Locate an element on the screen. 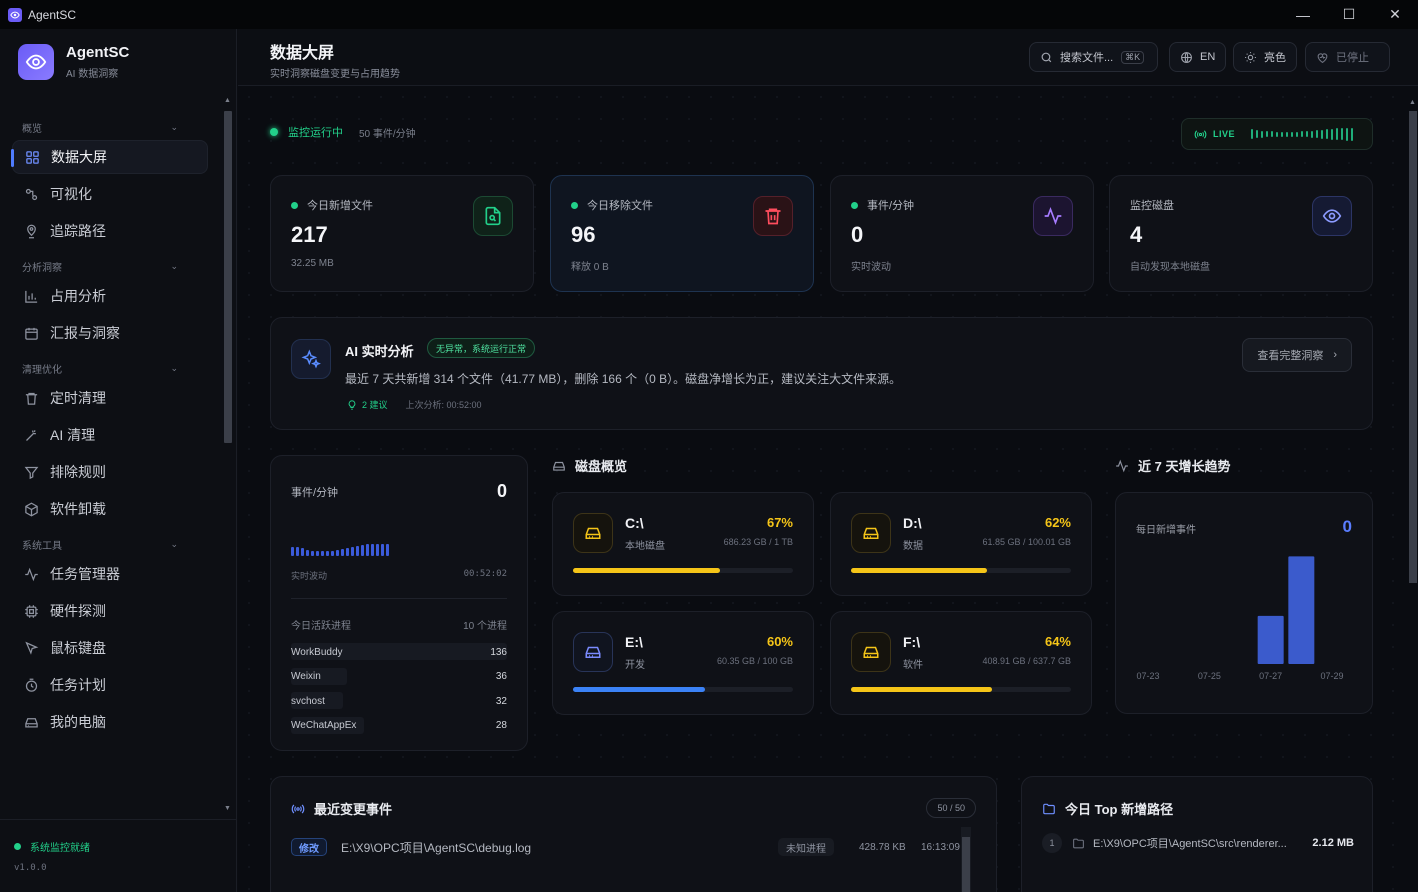 The width and height of the screenshot is (1418, 892). sidebar-item-label: 定时清理 is located at coordinates (78, 398).